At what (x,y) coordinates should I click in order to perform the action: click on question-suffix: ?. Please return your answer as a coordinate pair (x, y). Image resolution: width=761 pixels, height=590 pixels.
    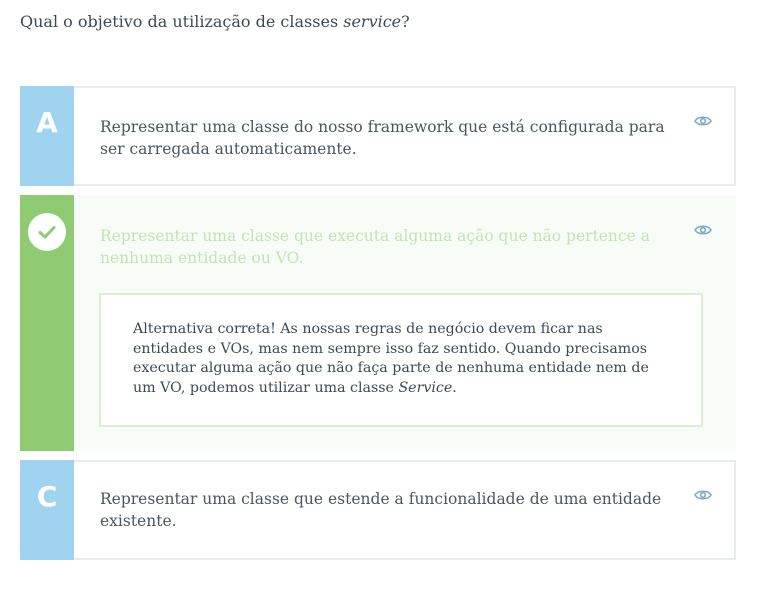
    Looking at the image, I should click on (405, 21).